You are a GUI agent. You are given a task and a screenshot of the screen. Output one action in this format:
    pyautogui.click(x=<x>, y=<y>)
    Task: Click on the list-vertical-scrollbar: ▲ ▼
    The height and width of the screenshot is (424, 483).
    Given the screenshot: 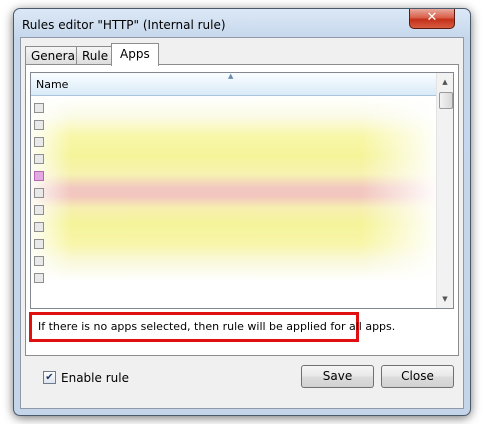 What is the action you would take?
    pyautogui.click(x=444, y=190)
    